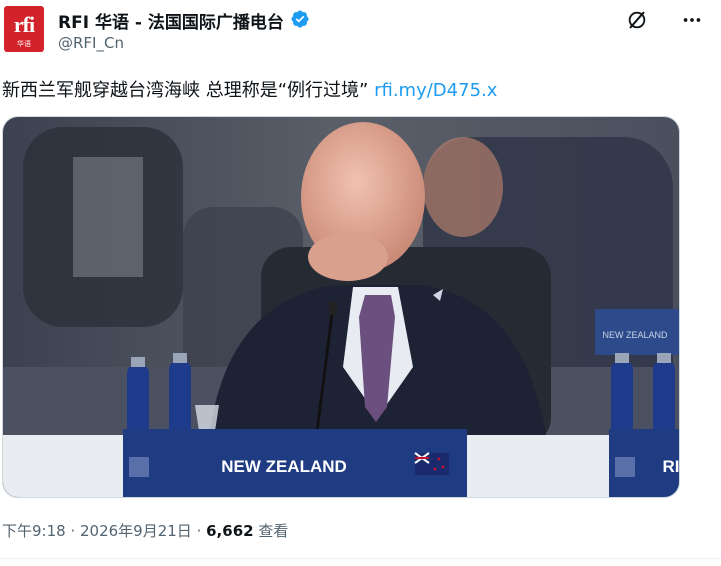 This screenshot has height=566, width=721. What do you see at coordinates (24, 44) in the screenshot?
I see `avatar-logo-subtext: 华语` at bounding box center [24, 44].